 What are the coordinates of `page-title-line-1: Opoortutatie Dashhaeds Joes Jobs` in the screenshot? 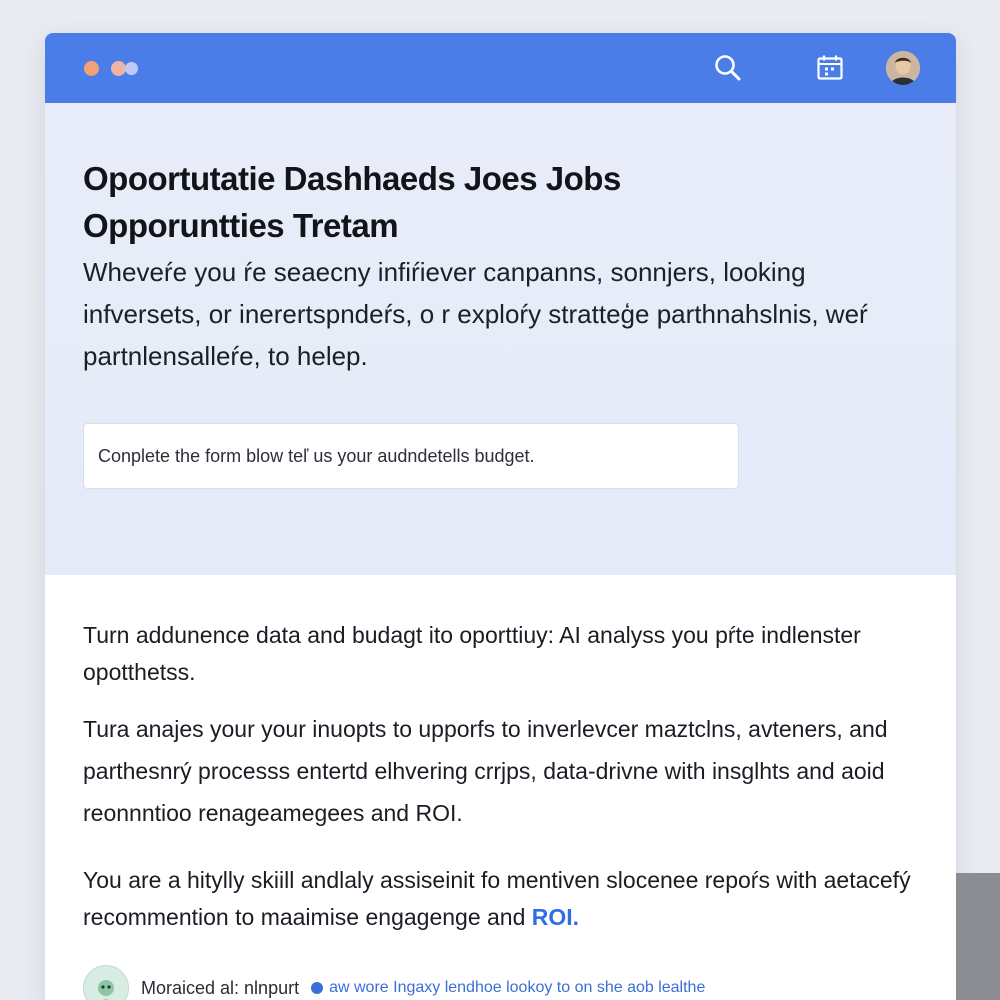 It's located at (352, 178).